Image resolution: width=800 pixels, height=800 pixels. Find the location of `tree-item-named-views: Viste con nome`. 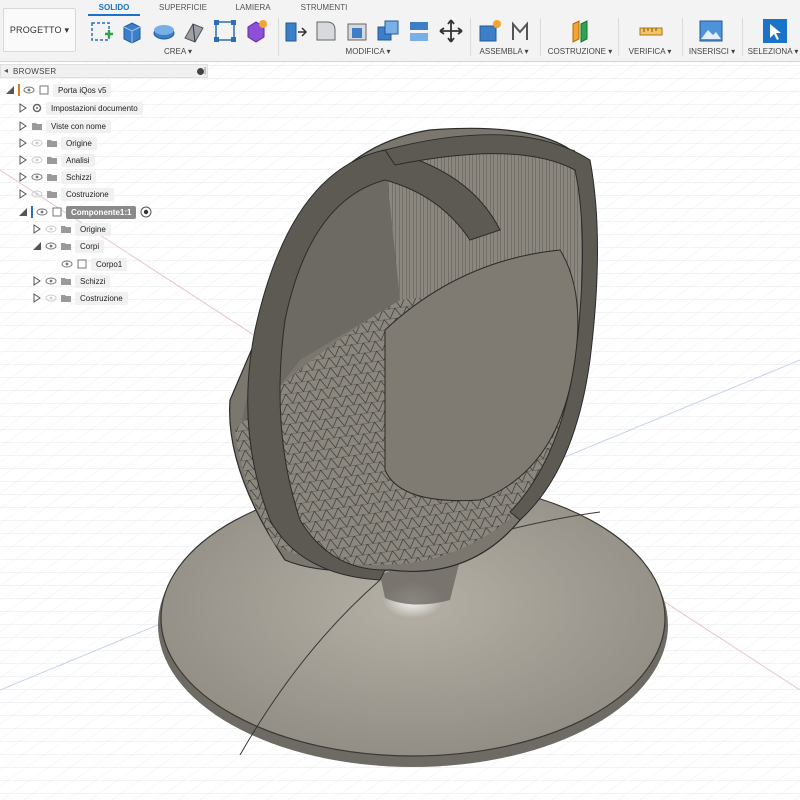

tree-item-named-views: Viste con nome is located at coordinates (64, 126).